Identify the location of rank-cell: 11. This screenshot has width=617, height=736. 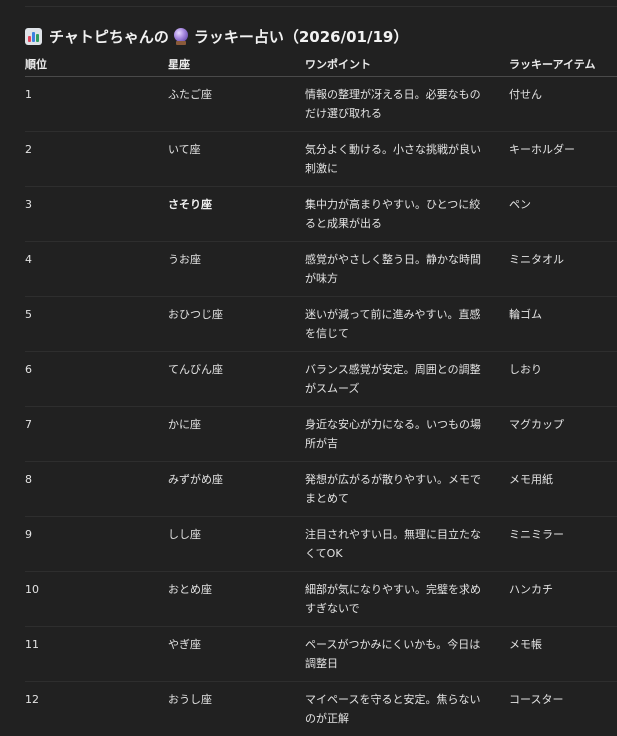
(96, 654).